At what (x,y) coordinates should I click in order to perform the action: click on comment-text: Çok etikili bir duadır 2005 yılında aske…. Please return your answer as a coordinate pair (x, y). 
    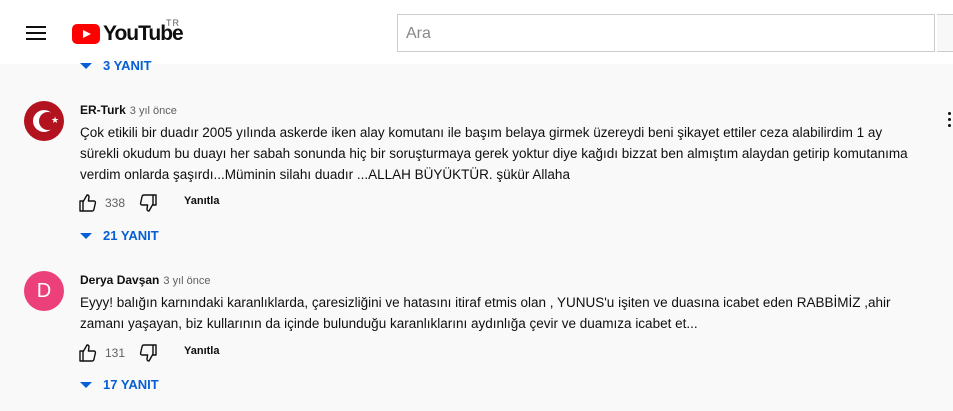
    Looking at the image, I should click on (494, 153).